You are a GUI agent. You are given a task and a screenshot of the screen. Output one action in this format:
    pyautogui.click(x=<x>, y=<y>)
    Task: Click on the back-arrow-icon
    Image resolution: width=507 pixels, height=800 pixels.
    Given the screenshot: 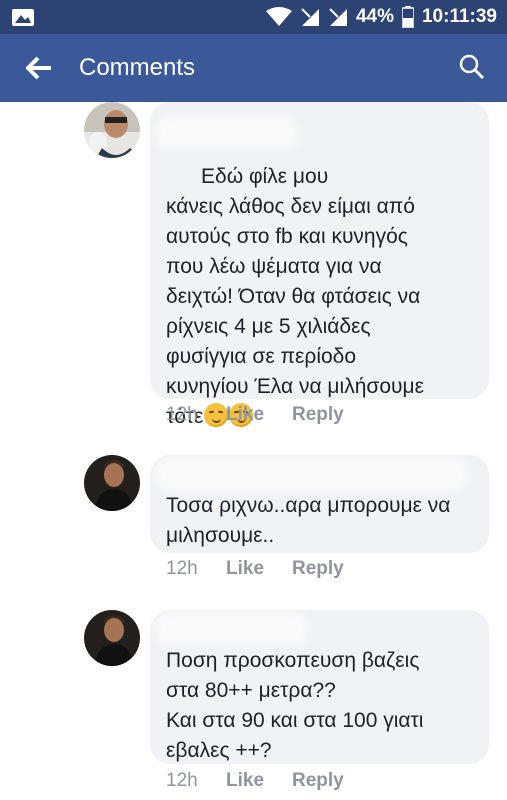 What is the action you would take?
    pyautogui.click(x=39, y=68)
    